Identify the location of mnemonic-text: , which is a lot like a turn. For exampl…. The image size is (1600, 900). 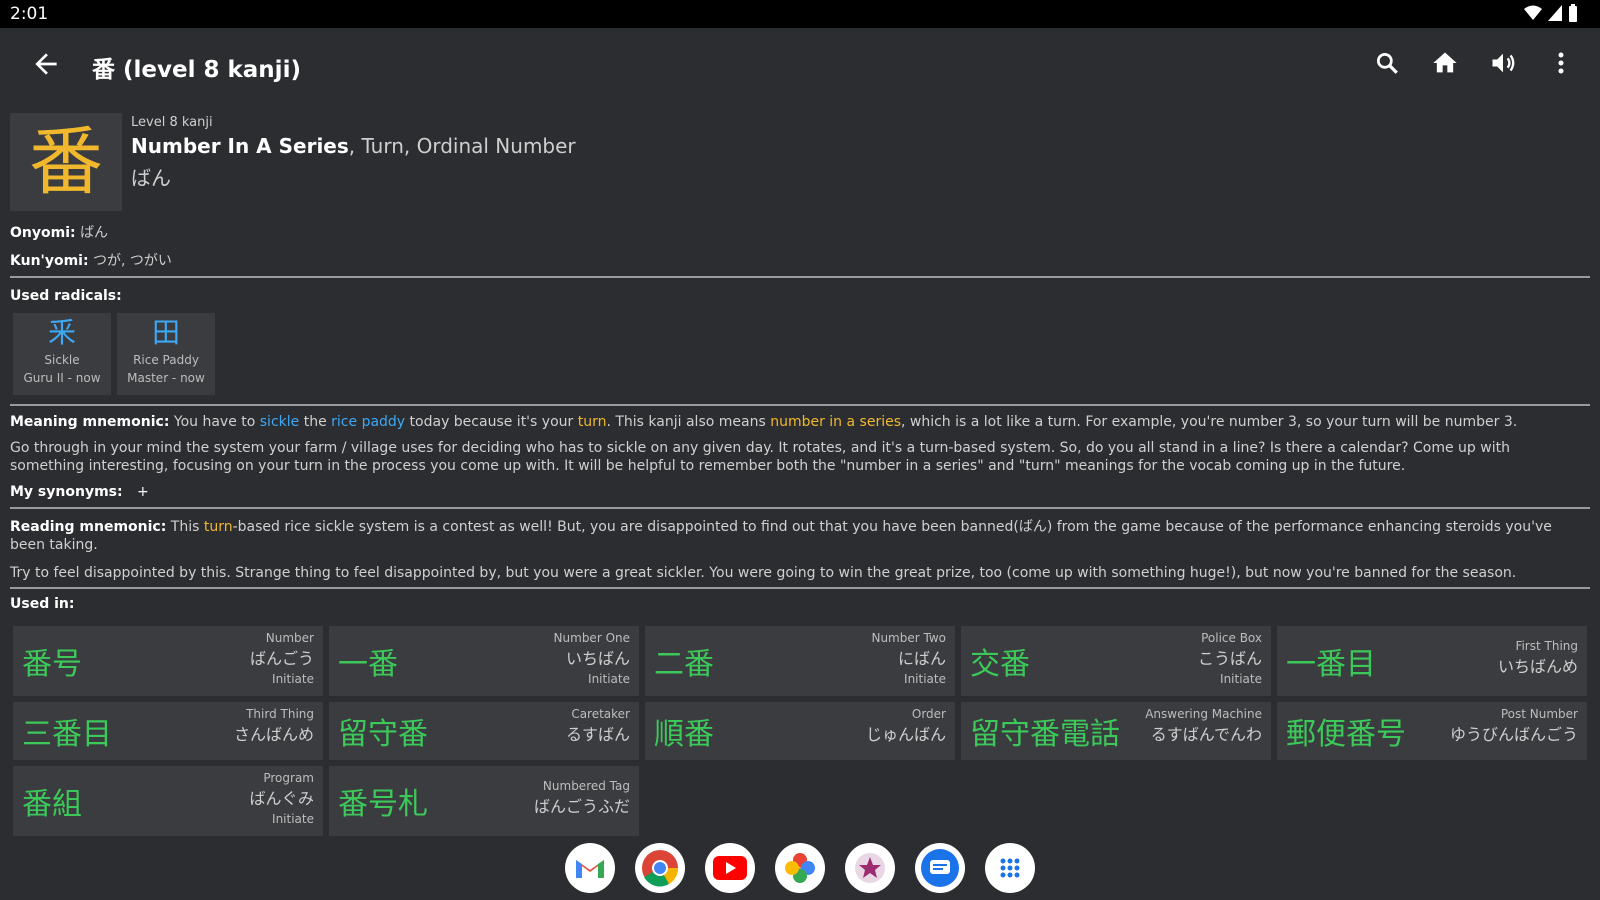
(1209, 422).